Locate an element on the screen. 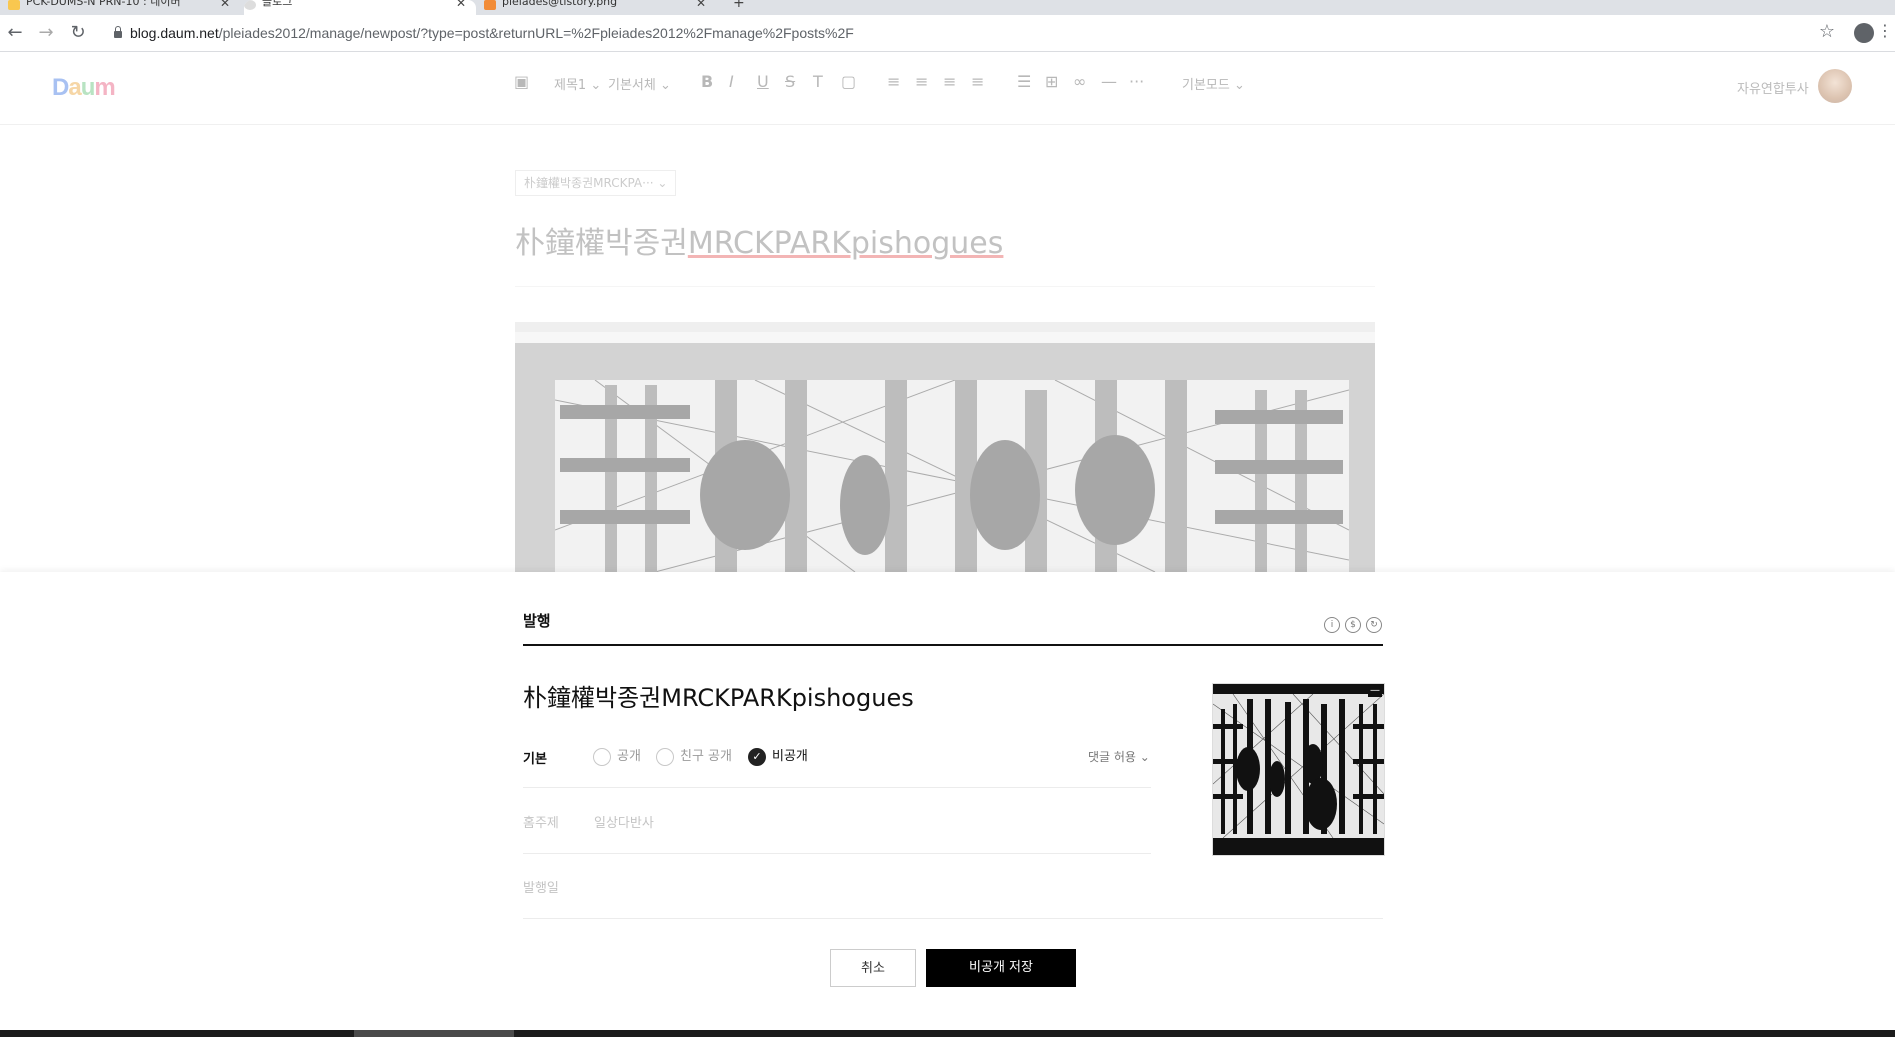 This screenshot has width=1895, height=1037. table-icon: ⊞ is located at coordinates (1051, 81).